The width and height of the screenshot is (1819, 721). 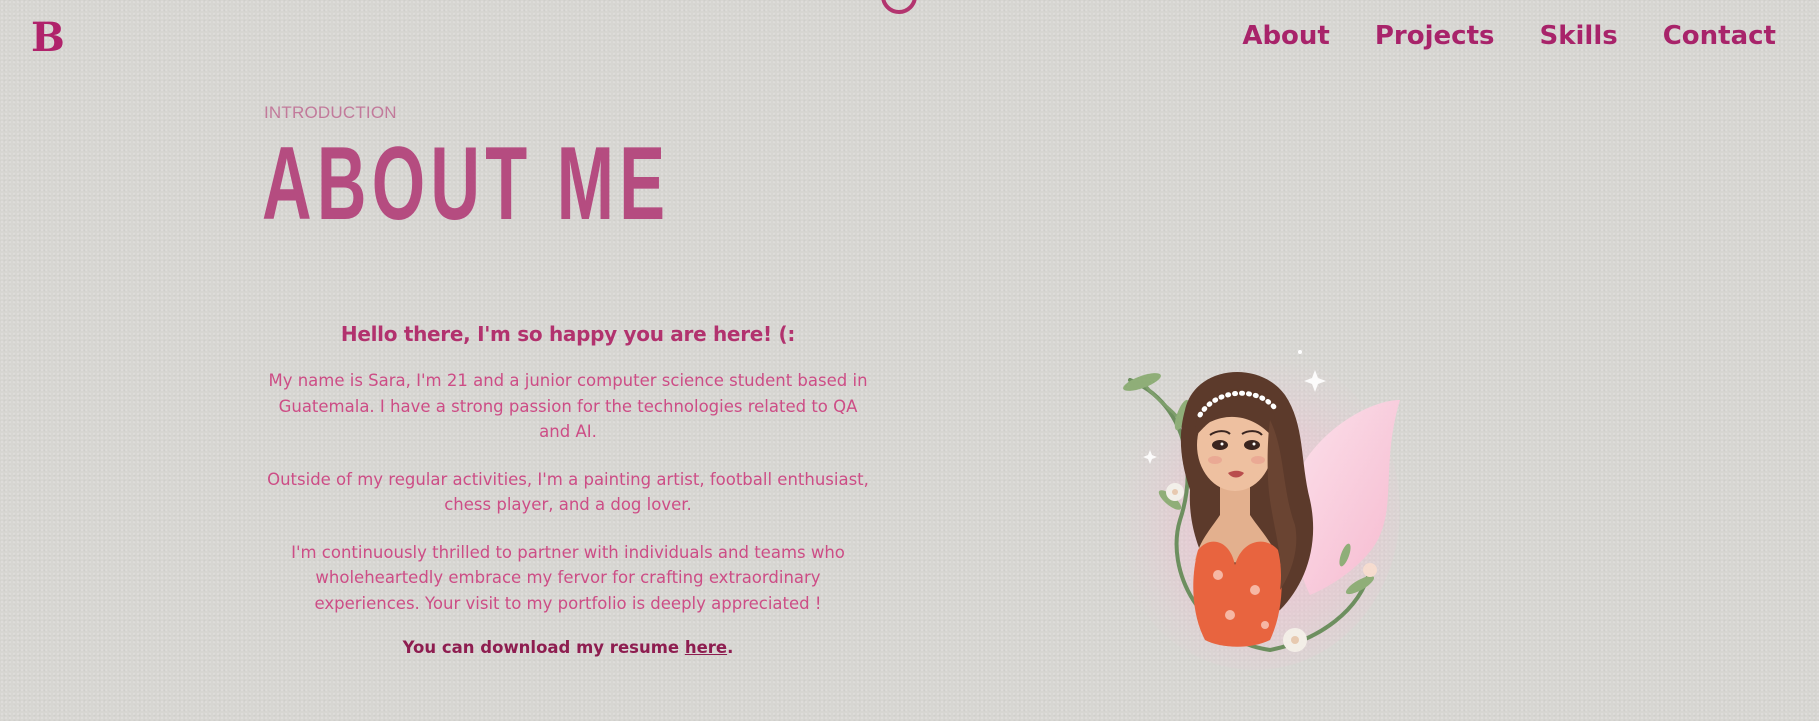 What do you see at coordinates (1578, 36) in the screenshot?
I see `nav-skills-link: Skills` at bounding box center [1578, 36].